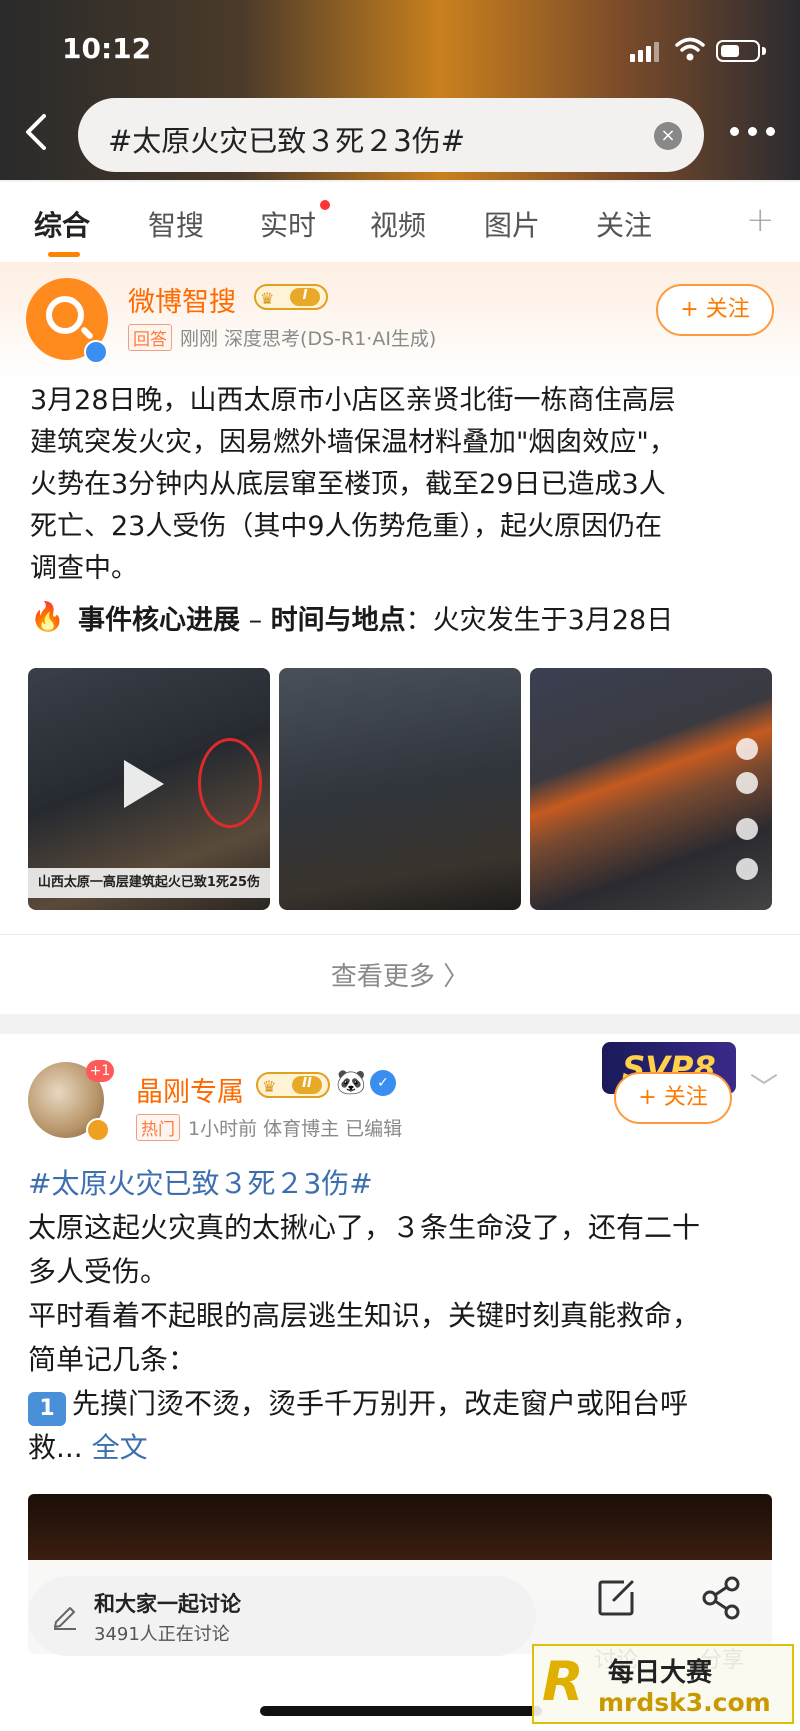  I want to click on battery-tip, so click(764, 51).